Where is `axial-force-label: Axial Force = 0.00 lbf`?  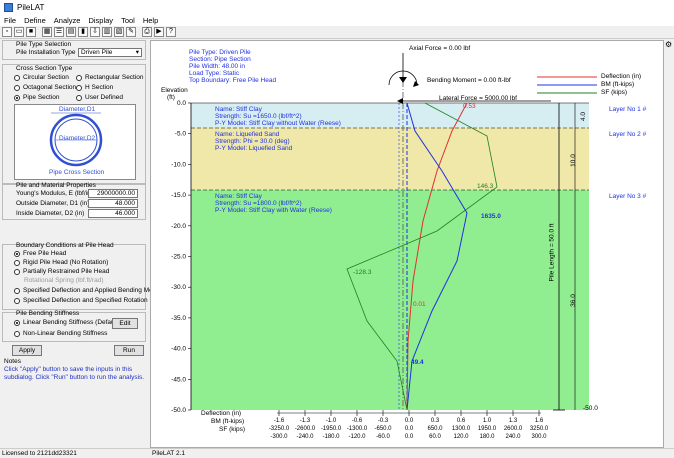
axial-force-label: Axial Force = 0.00 lbf is located at coordinates (440, 48).